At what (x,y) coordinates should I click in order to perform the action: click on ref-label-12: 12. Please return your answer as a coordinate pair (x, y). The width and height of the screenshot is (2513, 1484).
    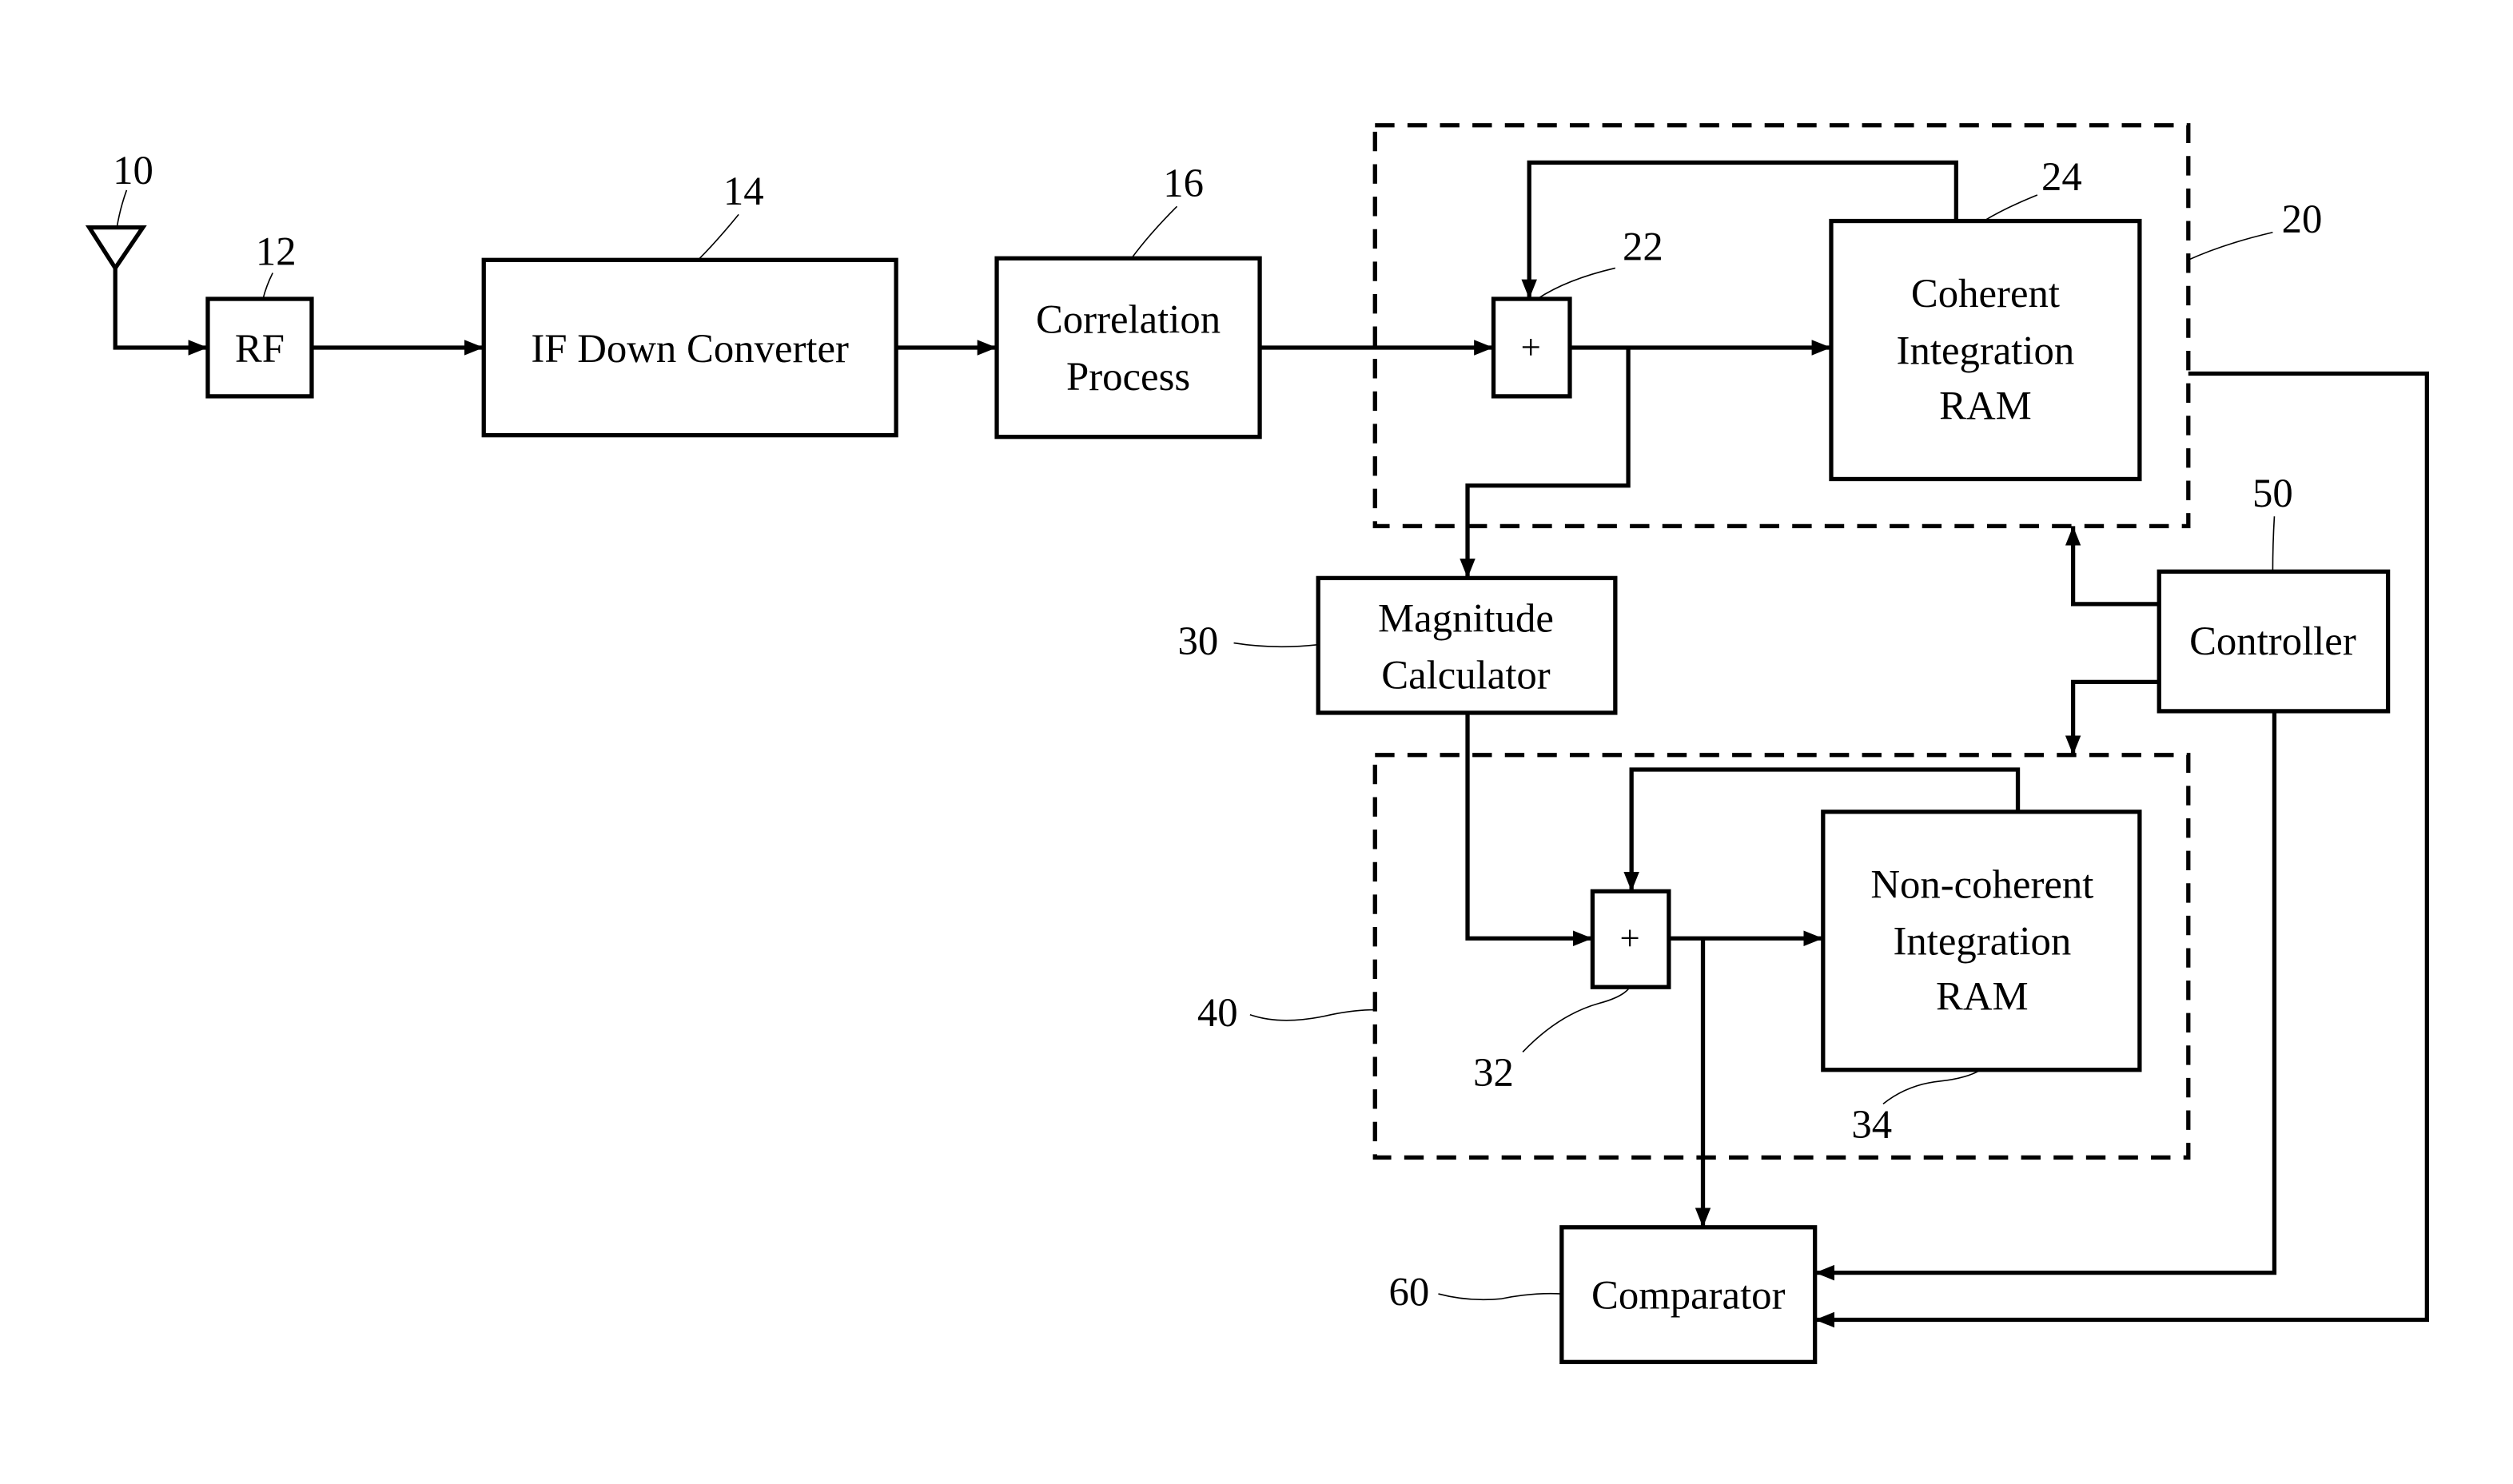
    Looking at the image, I should click on (276, 251).